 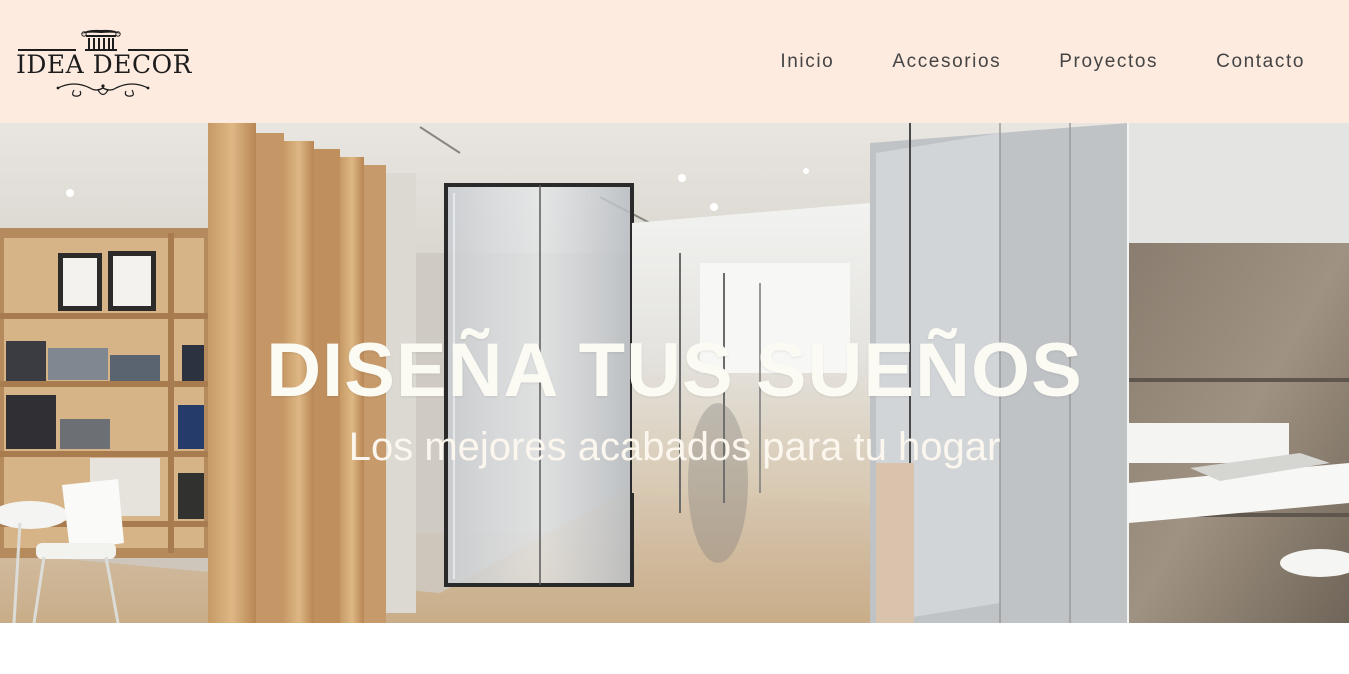 I want to click on logo: IDEA DECOR, so click(x=104, y=63).